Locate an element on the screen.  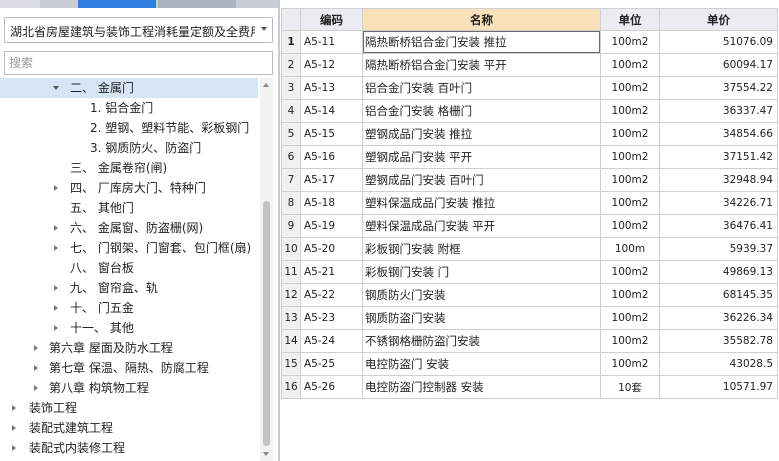
tree-node: 第六章 屋面及防水工程 is located at coordinates (129, 348).